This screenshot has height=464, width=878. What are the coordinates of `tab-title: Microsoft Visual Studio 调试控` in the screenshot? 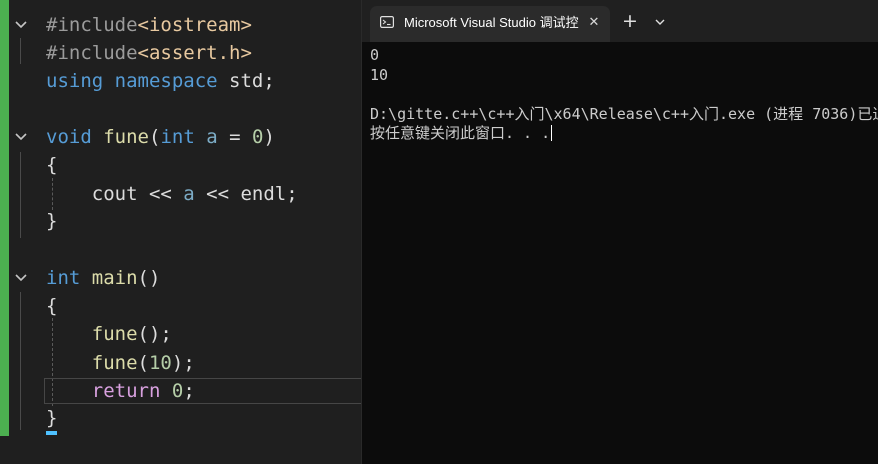 It's located at (491, 22).